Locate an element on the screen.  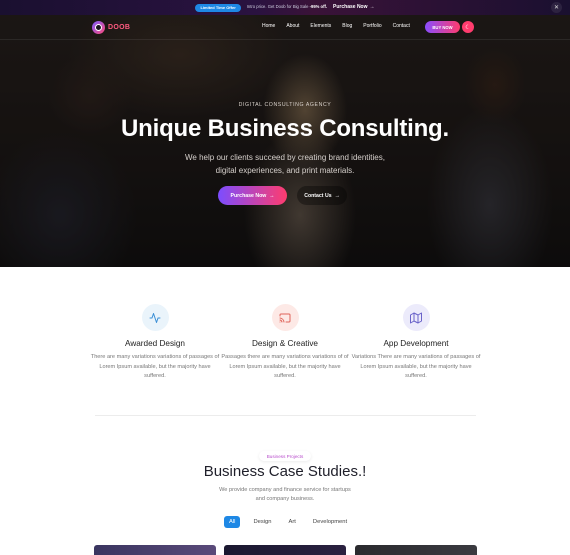
promo-link-label: Purchase Now is located at coordinates (350, 7).